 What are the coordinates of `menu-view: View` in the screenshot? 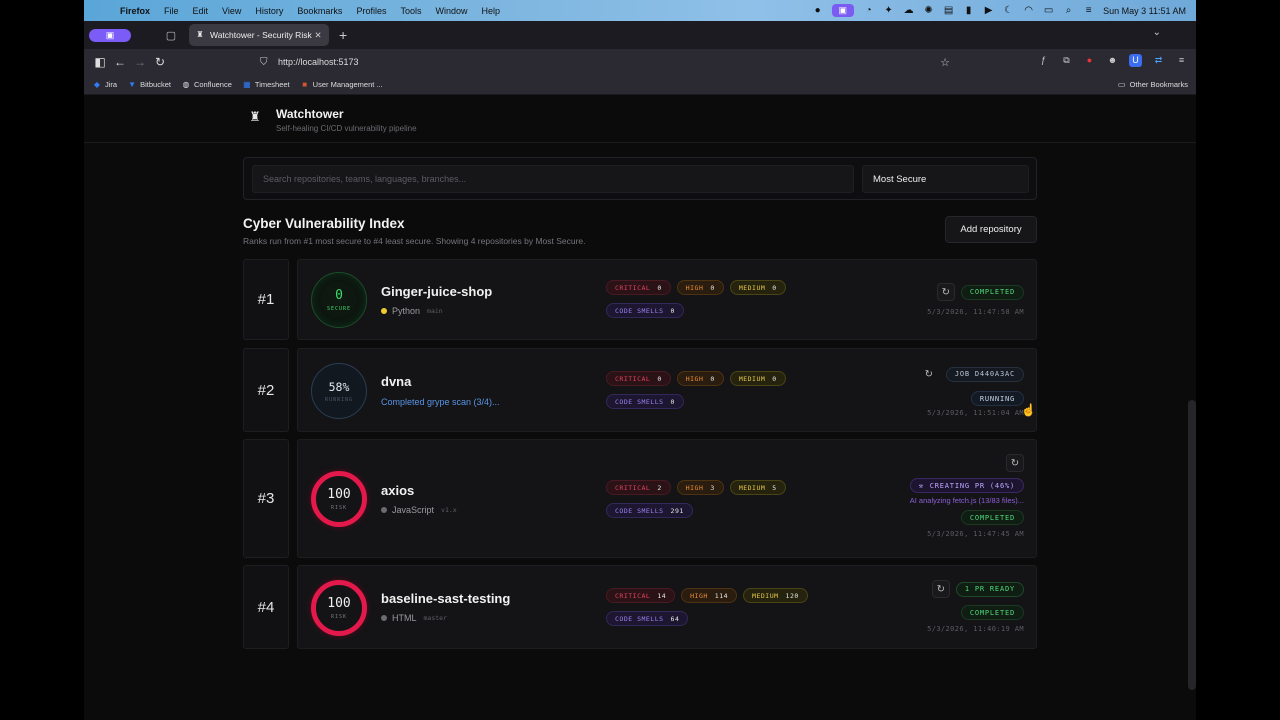 It's located at (231, 11).